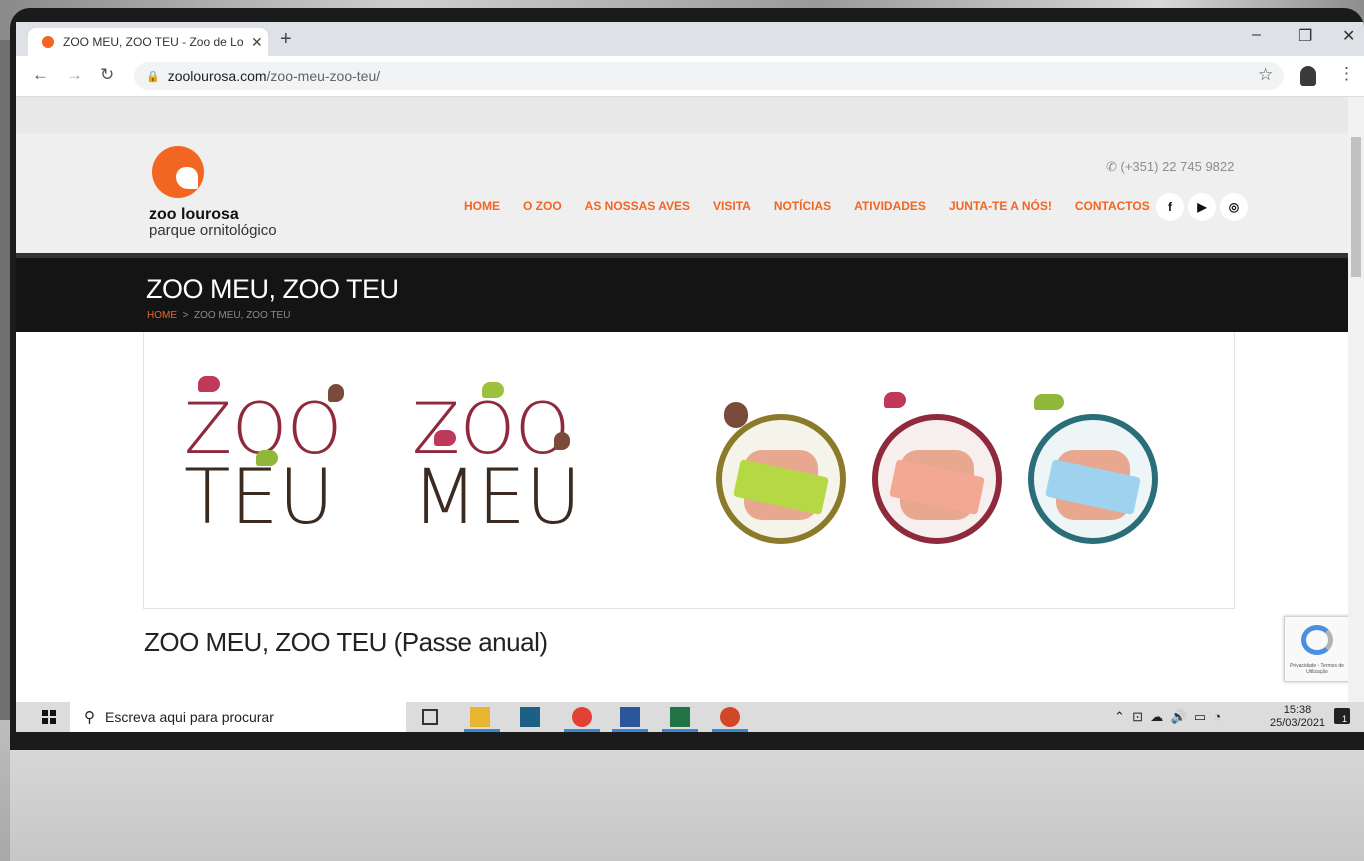  Describe the element at coordinates (732, 206) in the screenshot. I see `nav-visita: VISITA` at that location.